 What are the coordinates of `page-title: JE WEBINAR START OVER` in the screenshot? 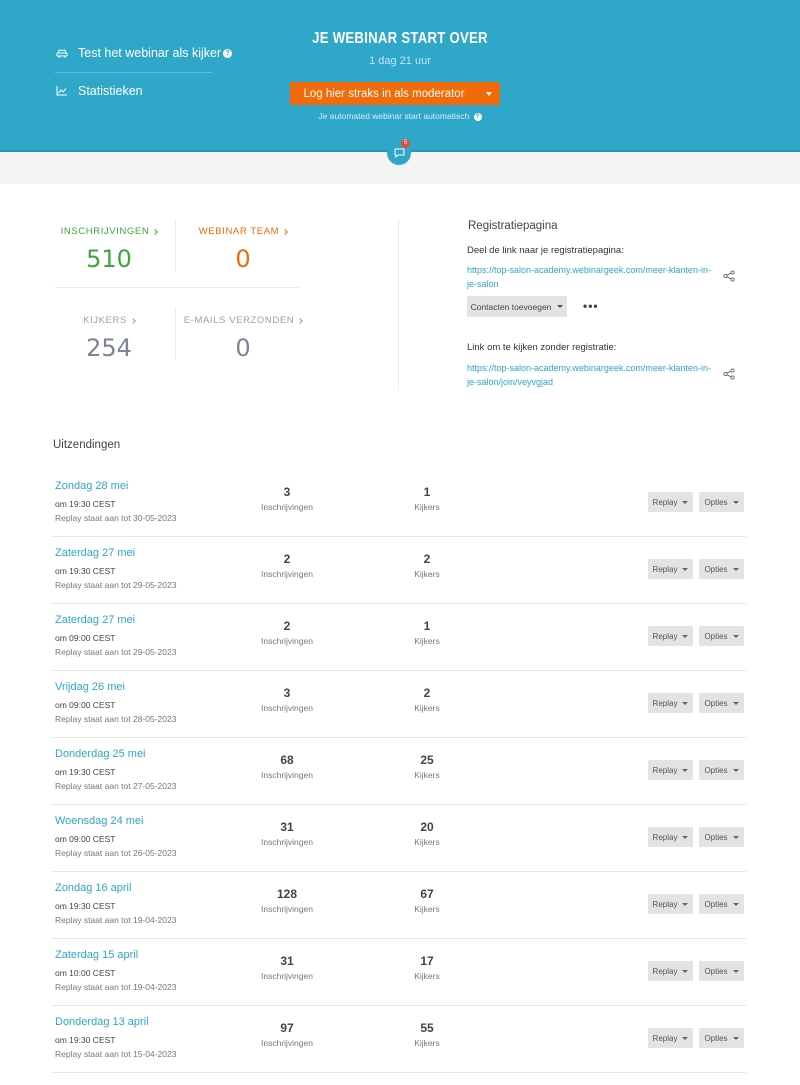 It's located at (400, 38).